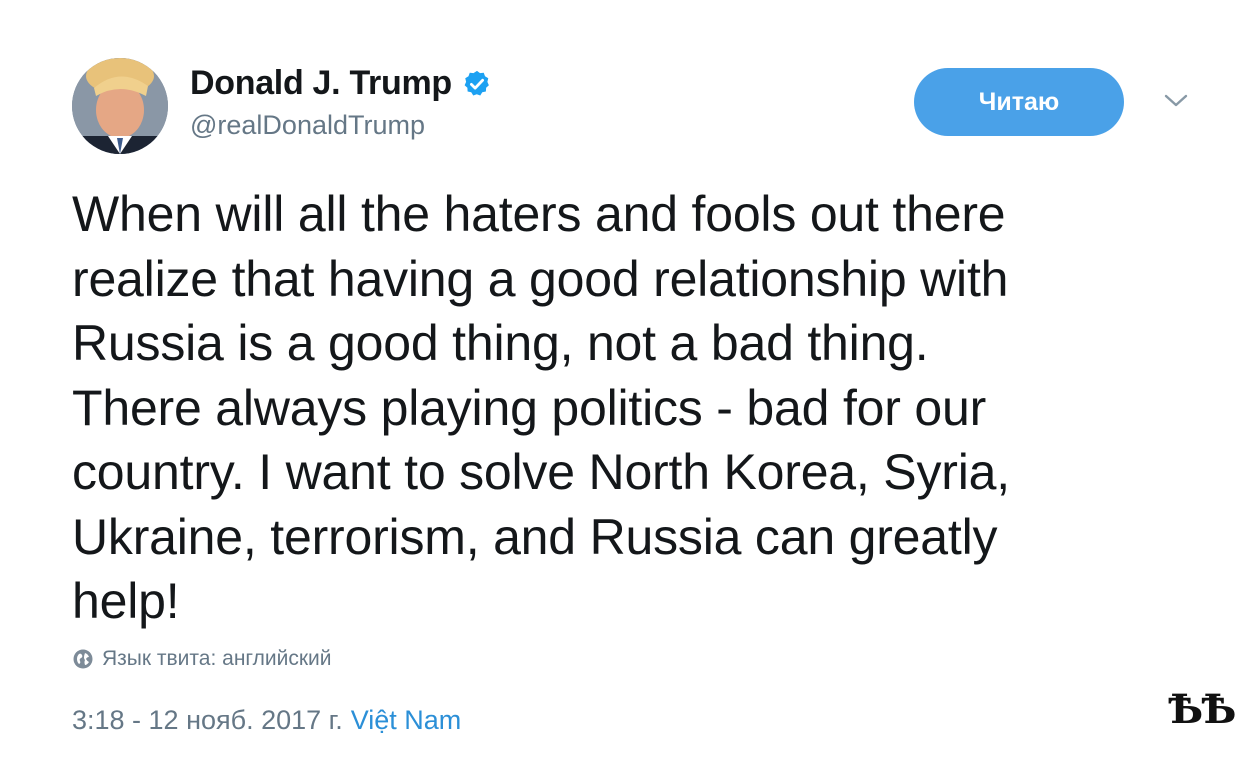  I want to click on tweet-language-row: Язык твита: английский, so click(201, 659).